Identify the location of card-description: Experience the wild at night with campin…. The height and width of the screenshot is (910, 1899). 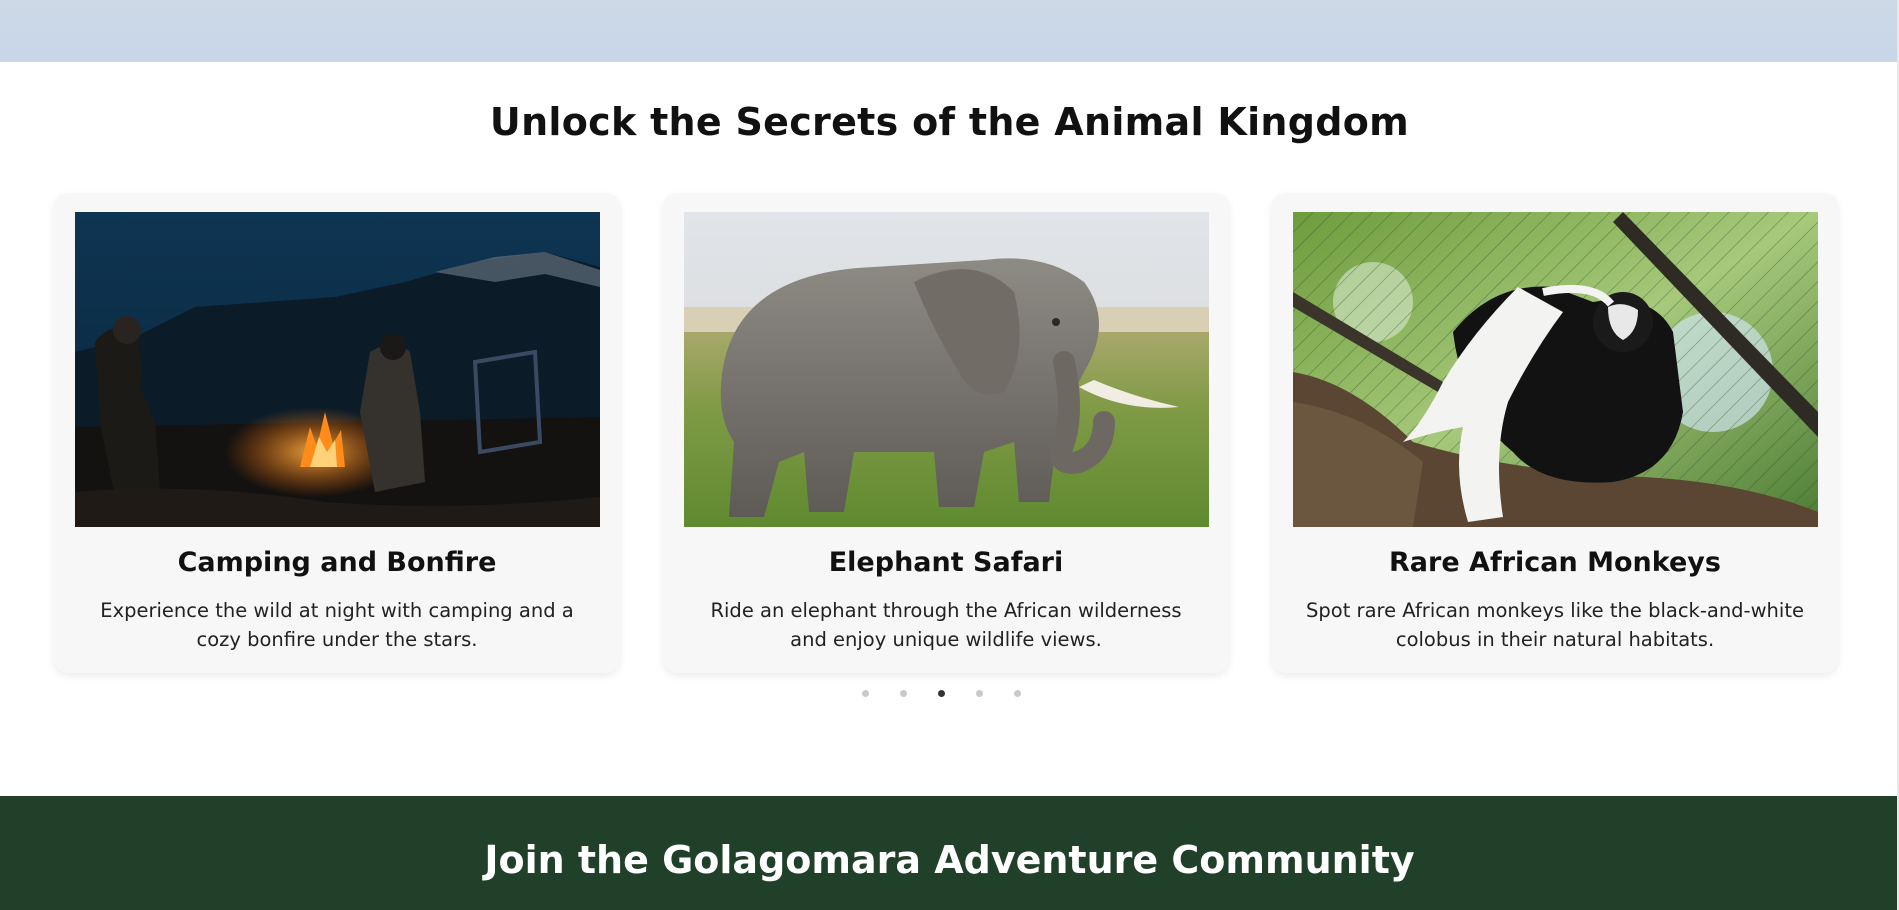
(337, 625).